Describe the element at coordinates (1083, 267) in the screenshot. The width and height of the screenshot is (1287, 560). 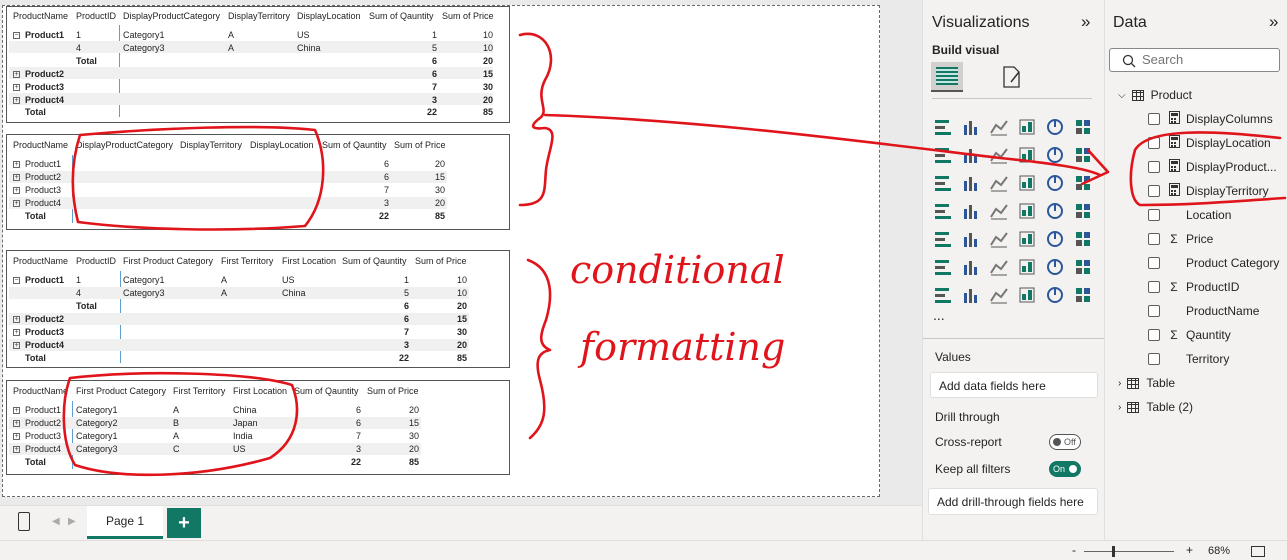
I see `trophy-icon` at that location.